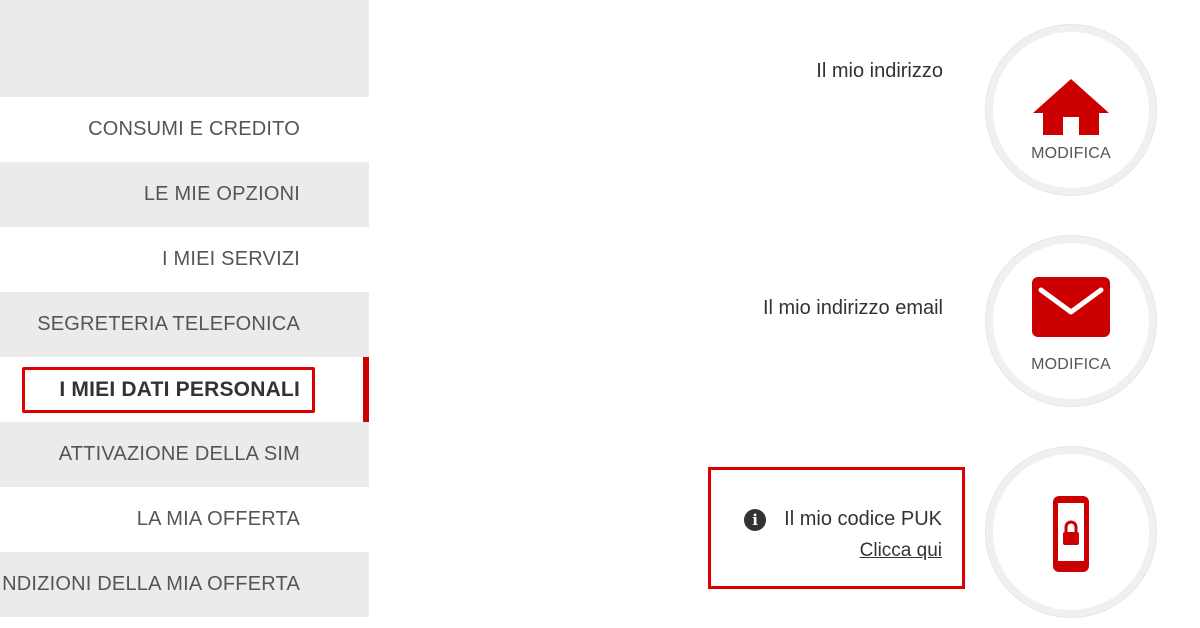 The height and width of the screenshot is (628, 1200). I want to click on sidebar-item-label: ATTIVAZIONE DELLA SIM, so click(179, 454).